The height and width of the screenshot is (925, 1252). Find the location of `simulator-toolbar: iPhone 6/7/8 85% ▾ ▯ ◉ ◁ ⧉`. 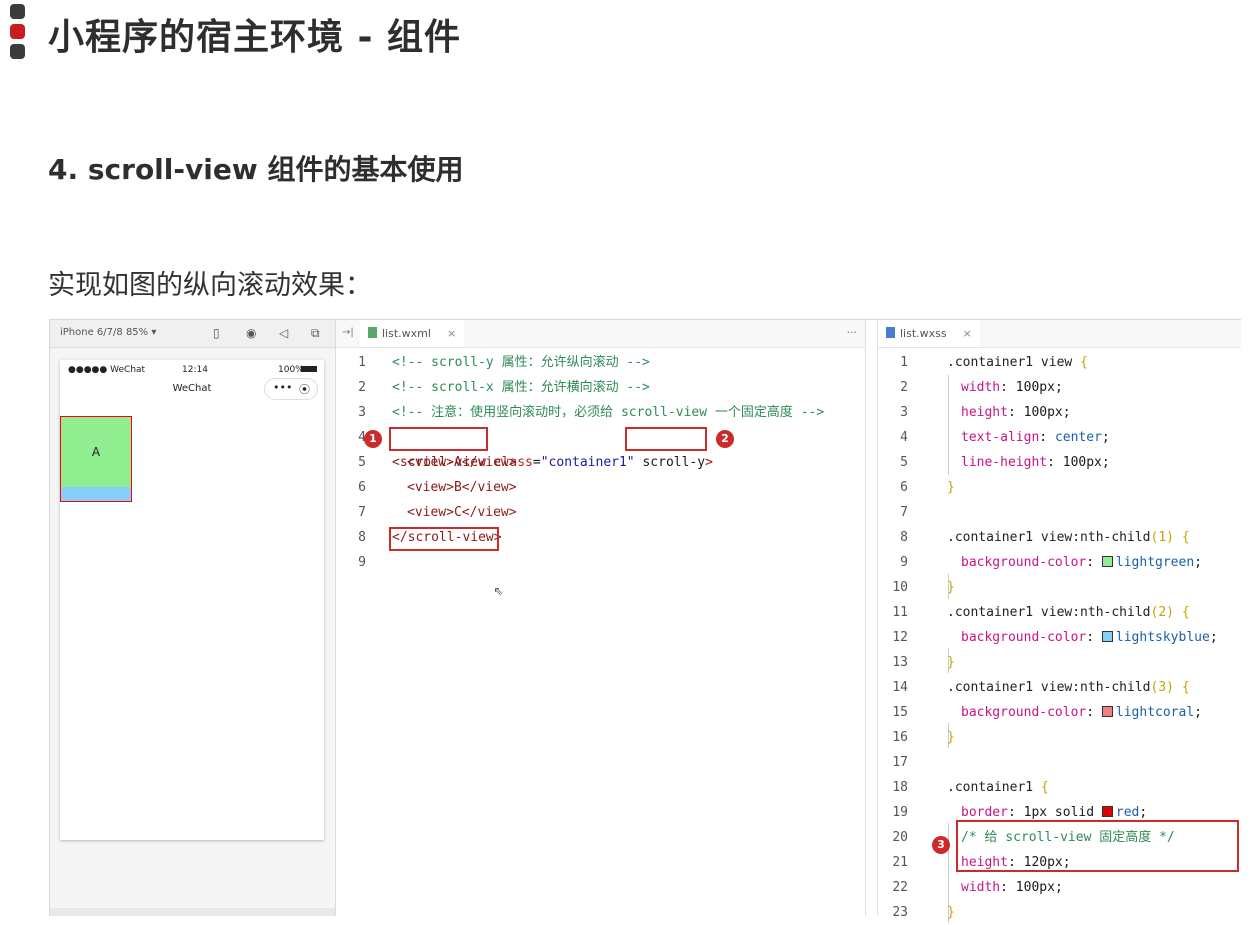

simulator-toolbar: iPhone 6/7/8 85% ▾ ▯ ◉ ◁ ⧉ is located at coordinates (192, 334).